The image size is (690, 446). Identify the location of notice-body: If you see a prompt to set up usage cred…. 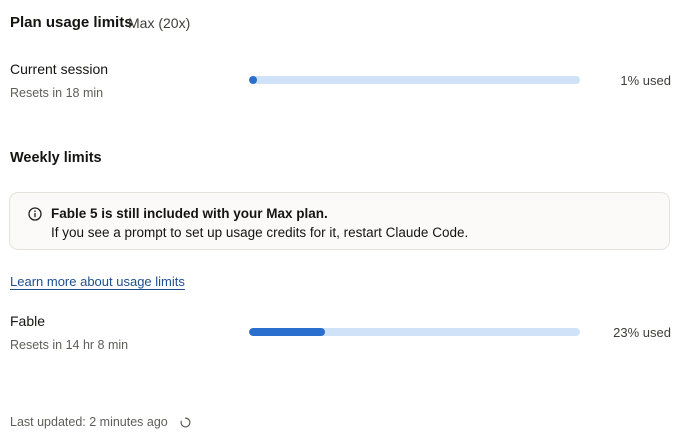
(260, 232).